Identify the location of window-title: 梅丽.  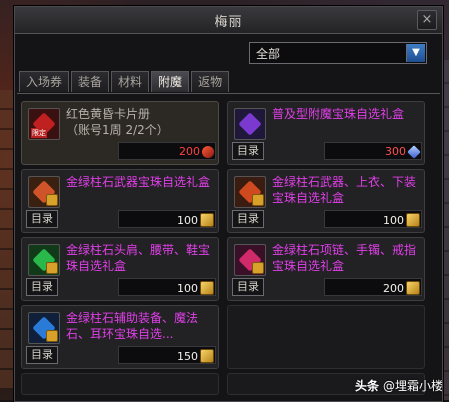
(228, 22).